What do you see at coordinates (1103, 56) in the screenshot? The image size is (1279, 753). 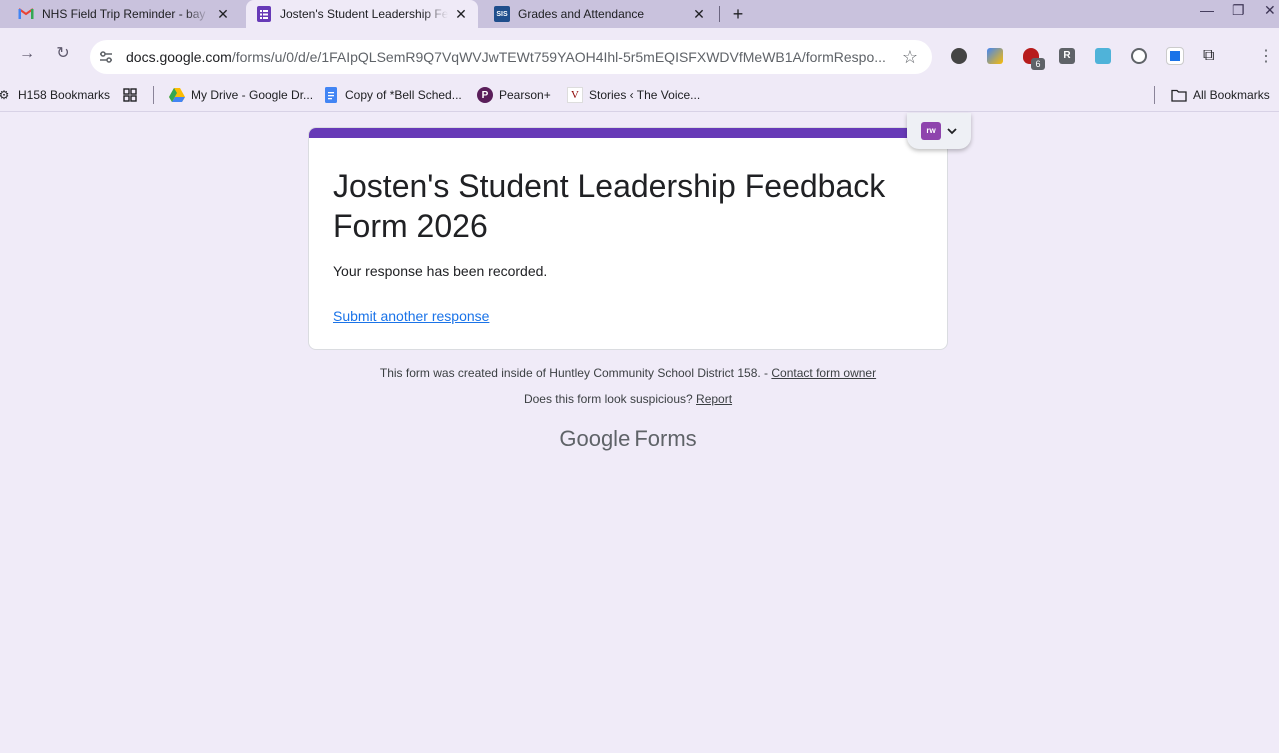 I see `extension-cloud-icon` at bounding box center [1103, 56].